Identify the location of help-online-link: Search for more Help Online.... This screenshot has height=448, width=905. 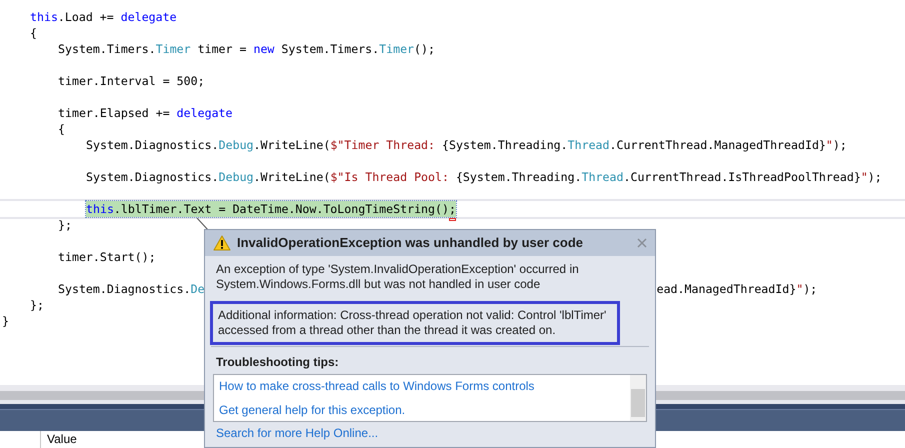
(297, 432).